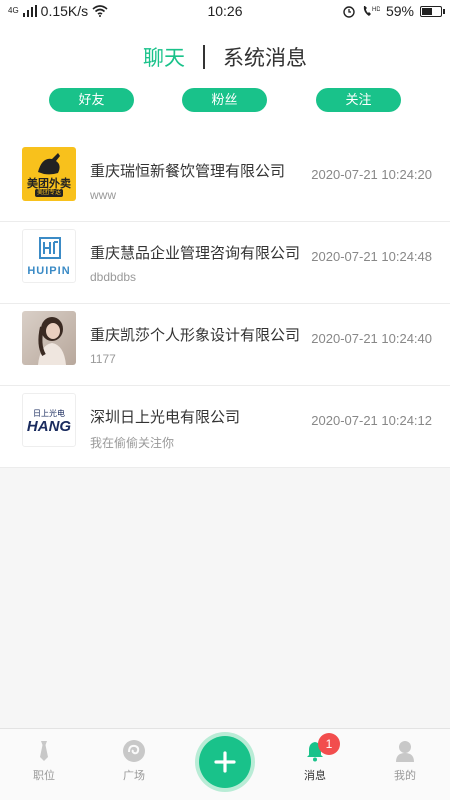 The width and height of the screenshot is (450, 800). What do you see at coordinates (132, 443) in the screenshot?
I see `message-preview: 我在偷偷关注你` at bounding box center [132, 443].